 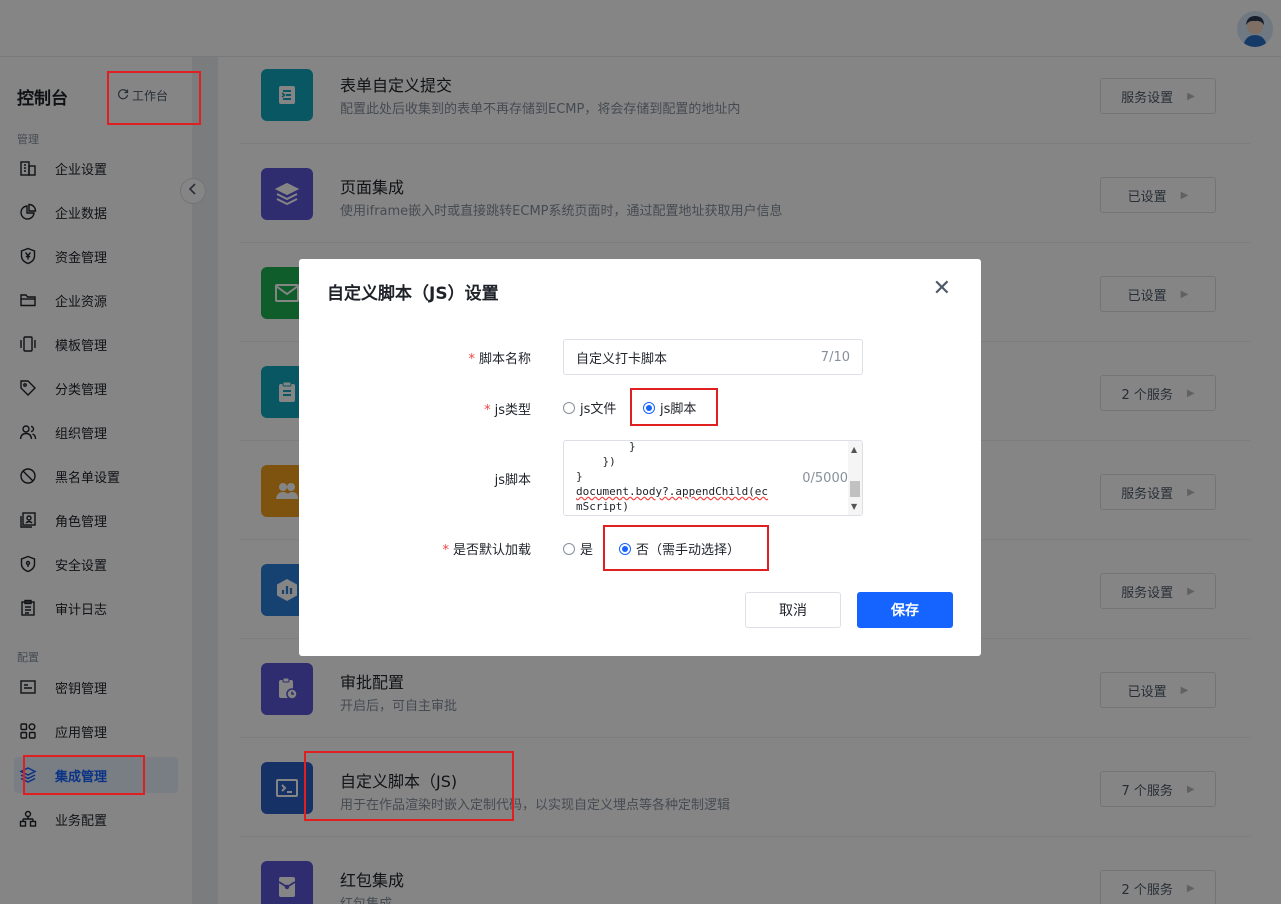 I want to click on scroll-down-icon: ▼, so click(x=854, y=506).